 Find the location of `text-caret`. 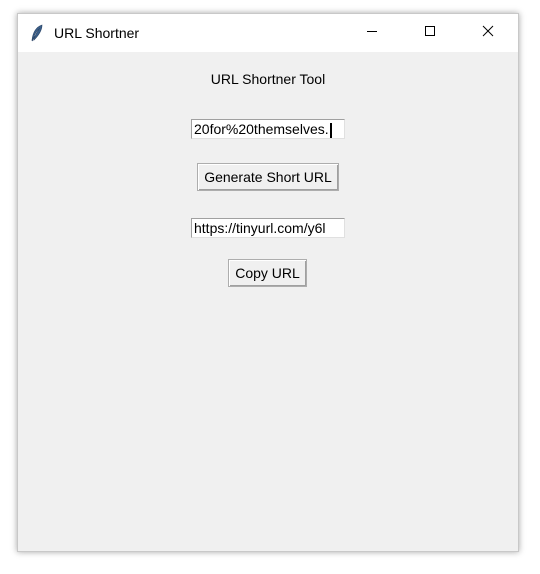

text-caret is located at coordinates (330, 130).